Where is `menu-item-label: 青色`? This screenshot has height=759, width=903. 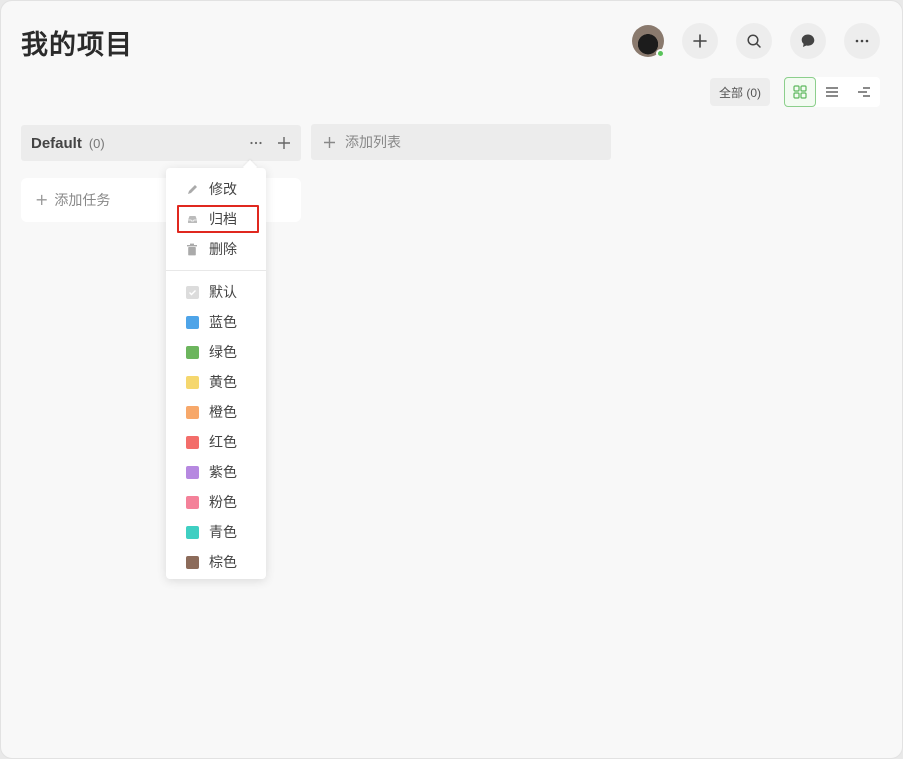 menu-item-label: 青色 is located at coordinates (223, 533).